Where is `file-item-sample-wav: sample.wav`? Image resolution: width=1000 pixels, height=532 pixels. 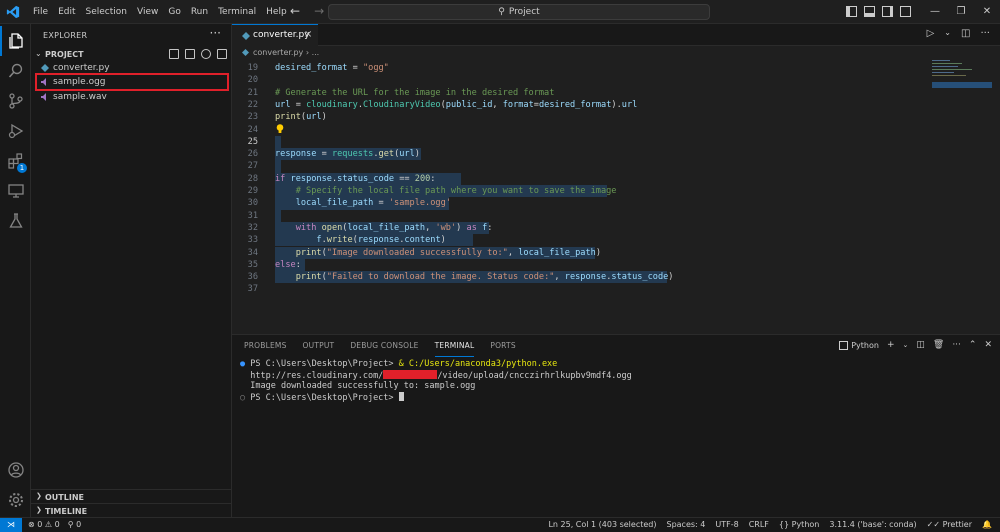
file-item-sample-wav: sample.wav is located at coordinates (131, 97).